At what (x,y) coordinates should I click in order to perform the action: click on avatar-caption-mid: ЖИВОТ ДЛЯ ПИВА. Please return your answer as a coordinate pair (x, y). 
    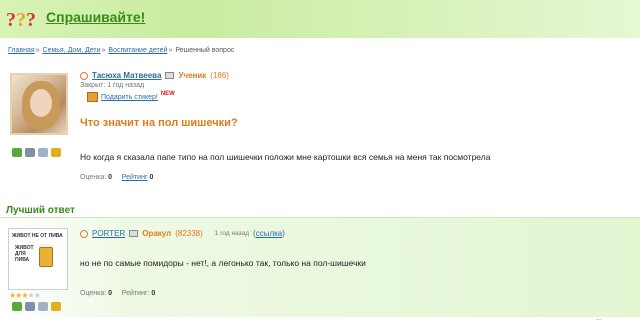
    Looking at the image, I should click on (24, 254).